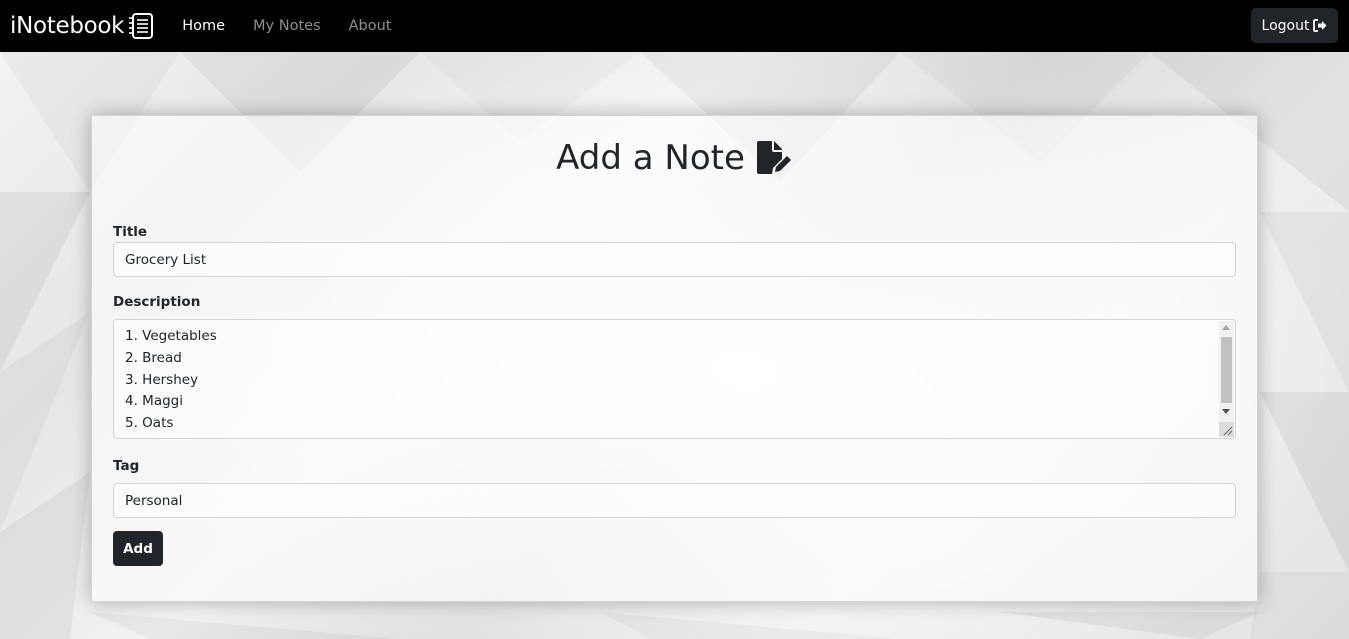  I want to click on description-line: 2. Bread, so click(153, 357).